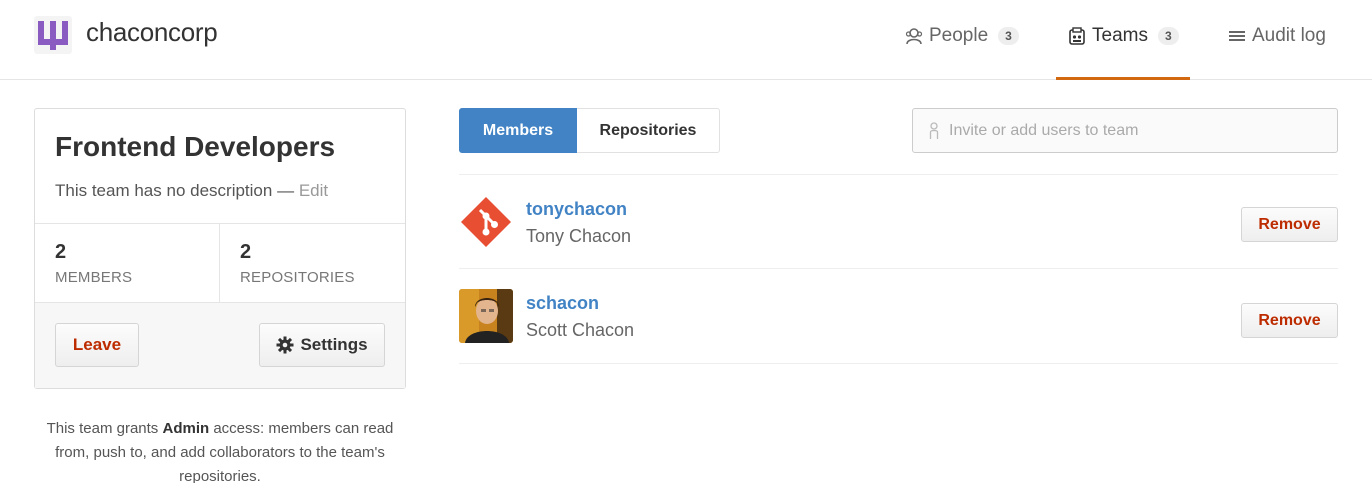 This screenshot has width=1372, height=483. Describe the element at coordinates (1168, 36) in the screenshot. I see `nav-teams-count: 3` at that location.